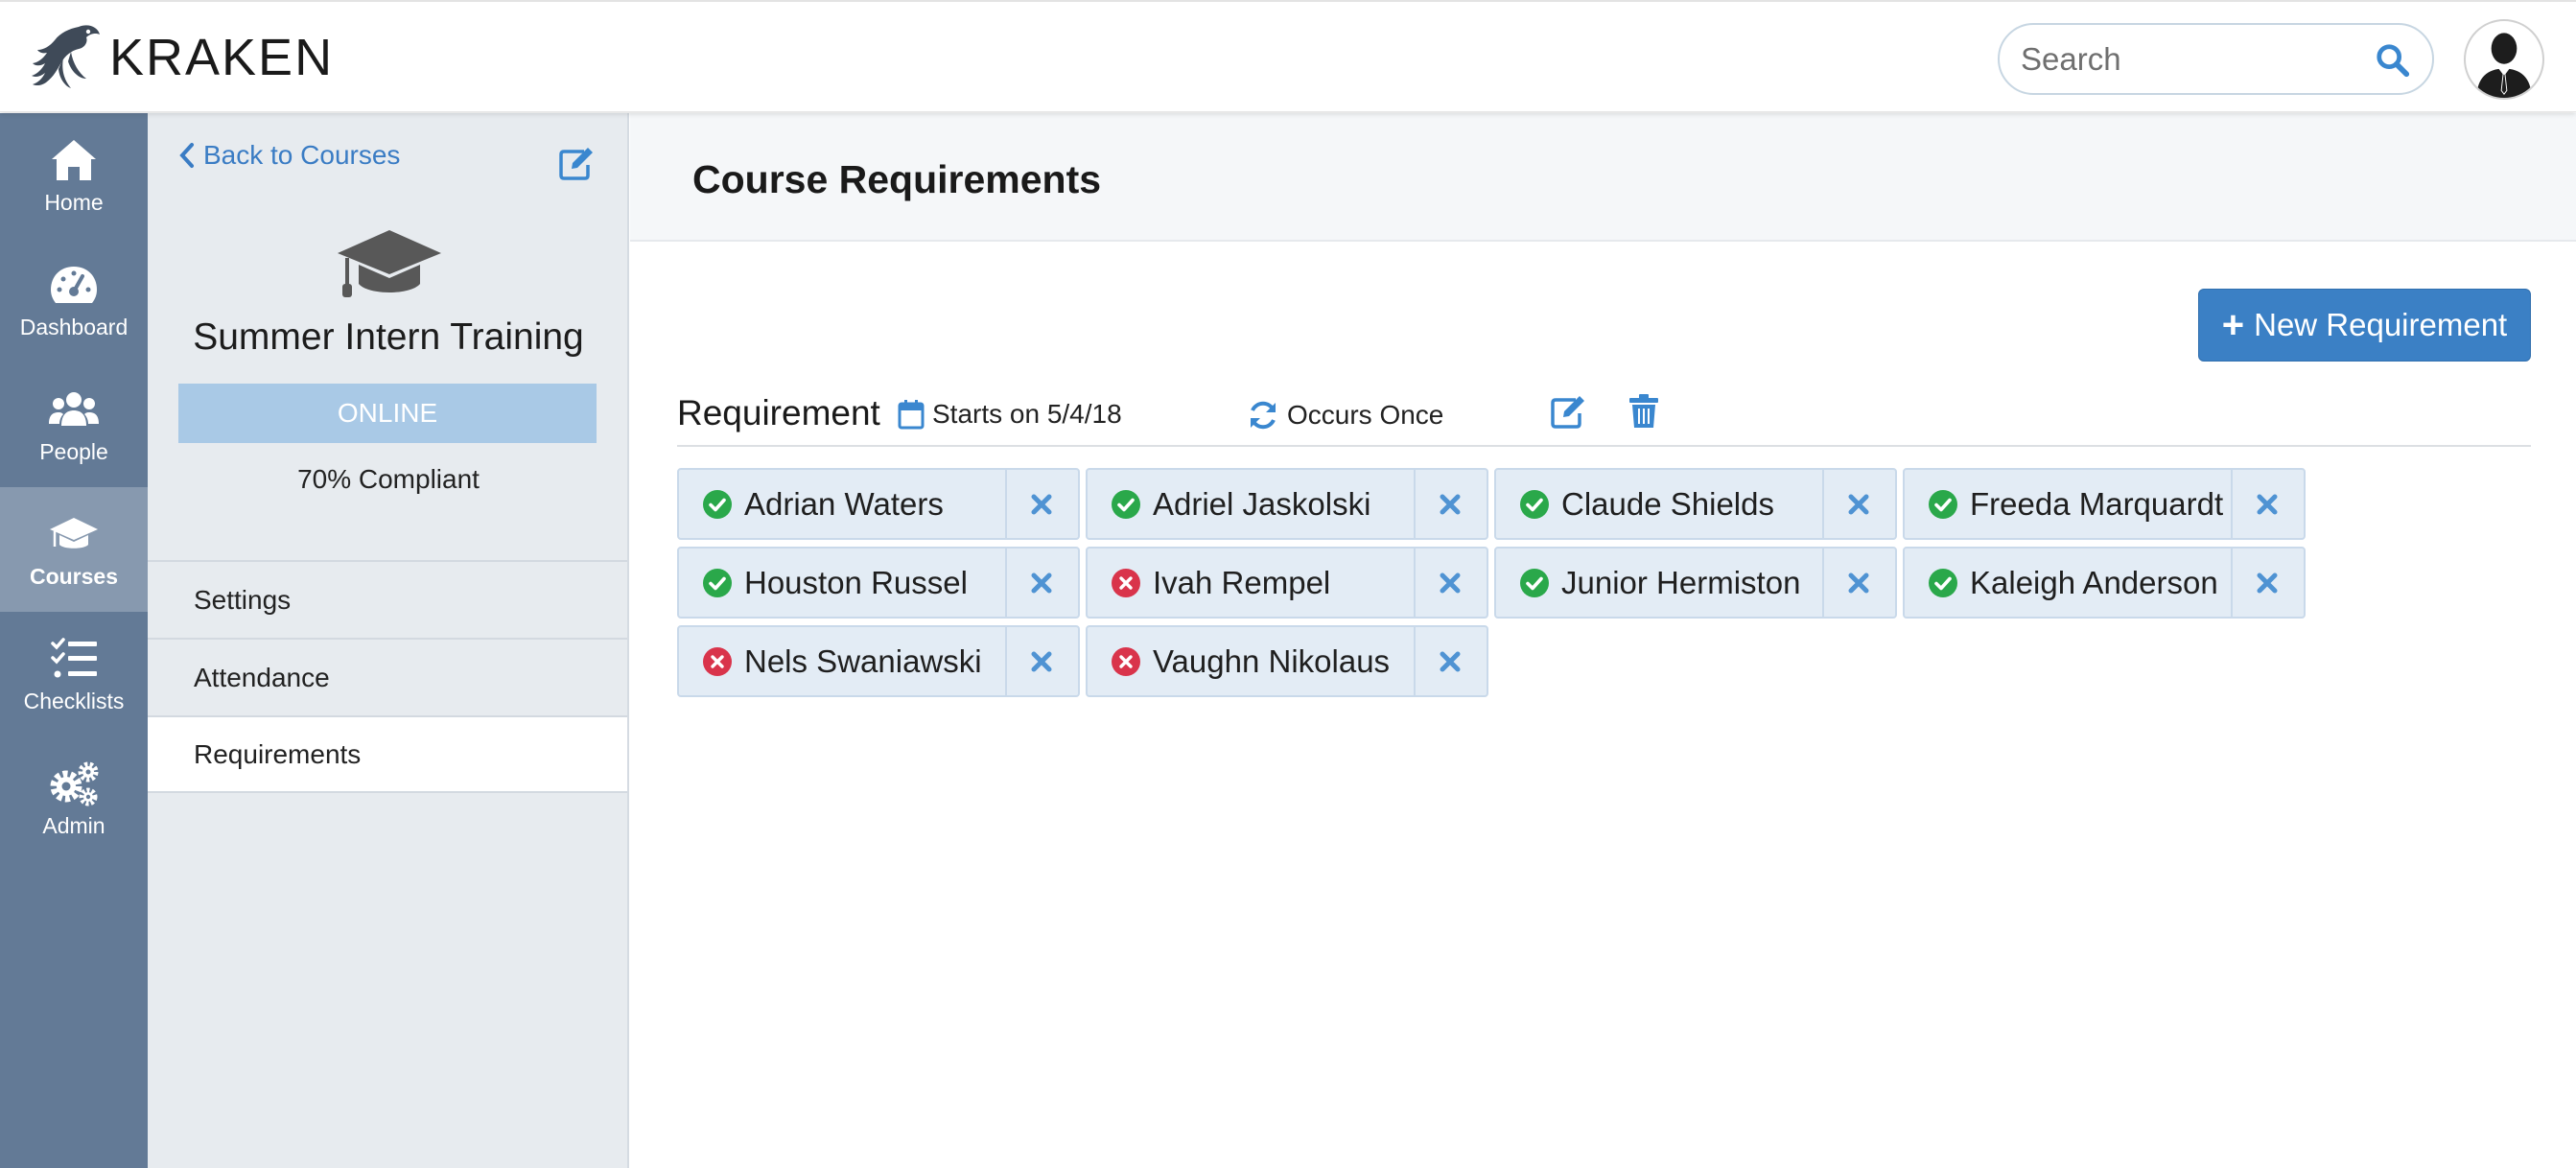 This screenshot has width=2576, height=1168. I want to click on nav-label: Dashboard, so click(74, 326).